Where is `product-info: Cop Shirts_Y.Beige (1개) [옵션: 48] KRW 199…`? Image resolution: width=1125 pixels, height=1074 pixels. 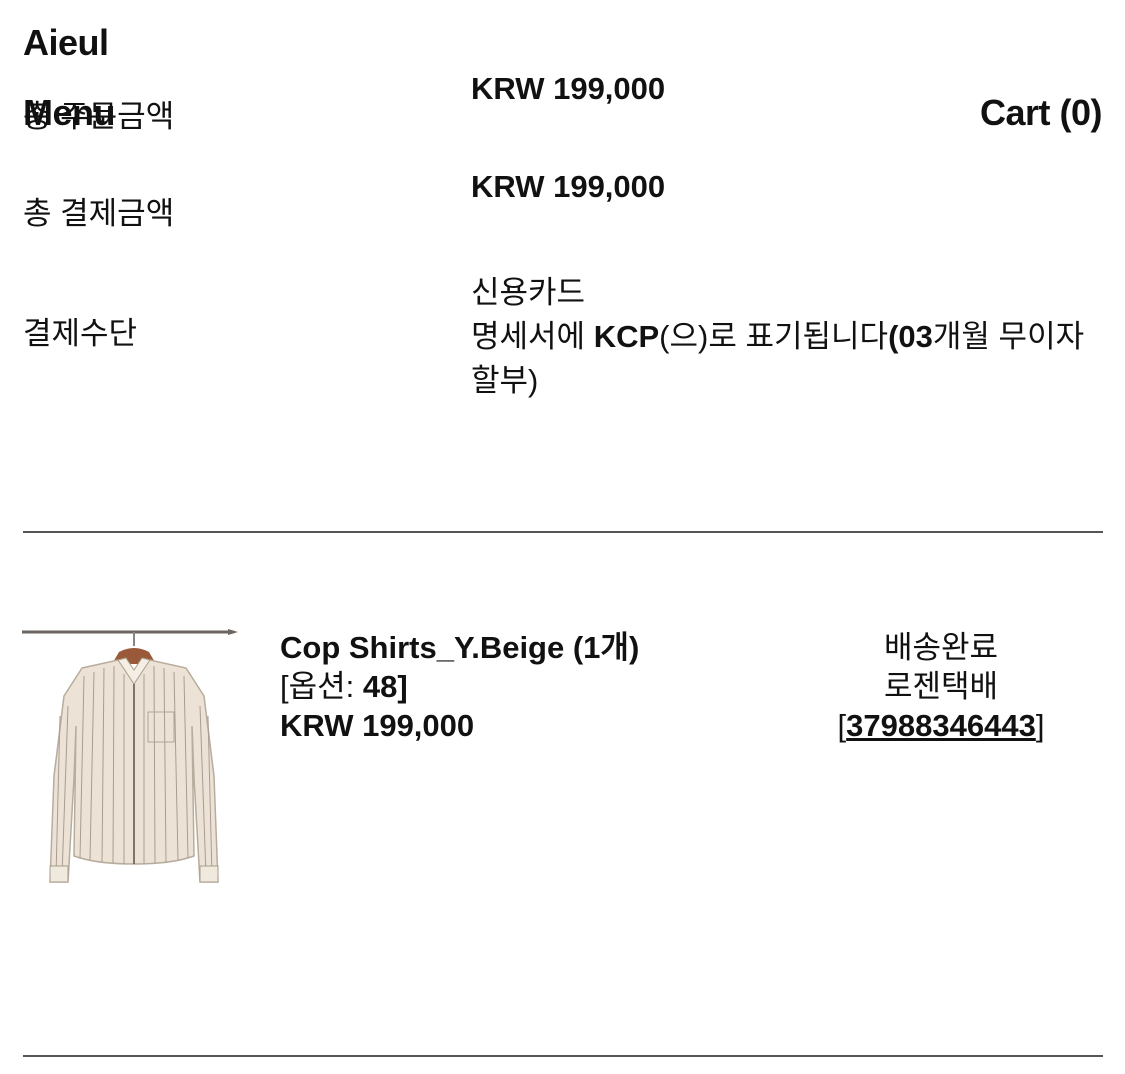 product-info: Cop Shirts_Y.Beige (1개) [옵션: 48] KRW 199… is located at coordinates (459, 686).